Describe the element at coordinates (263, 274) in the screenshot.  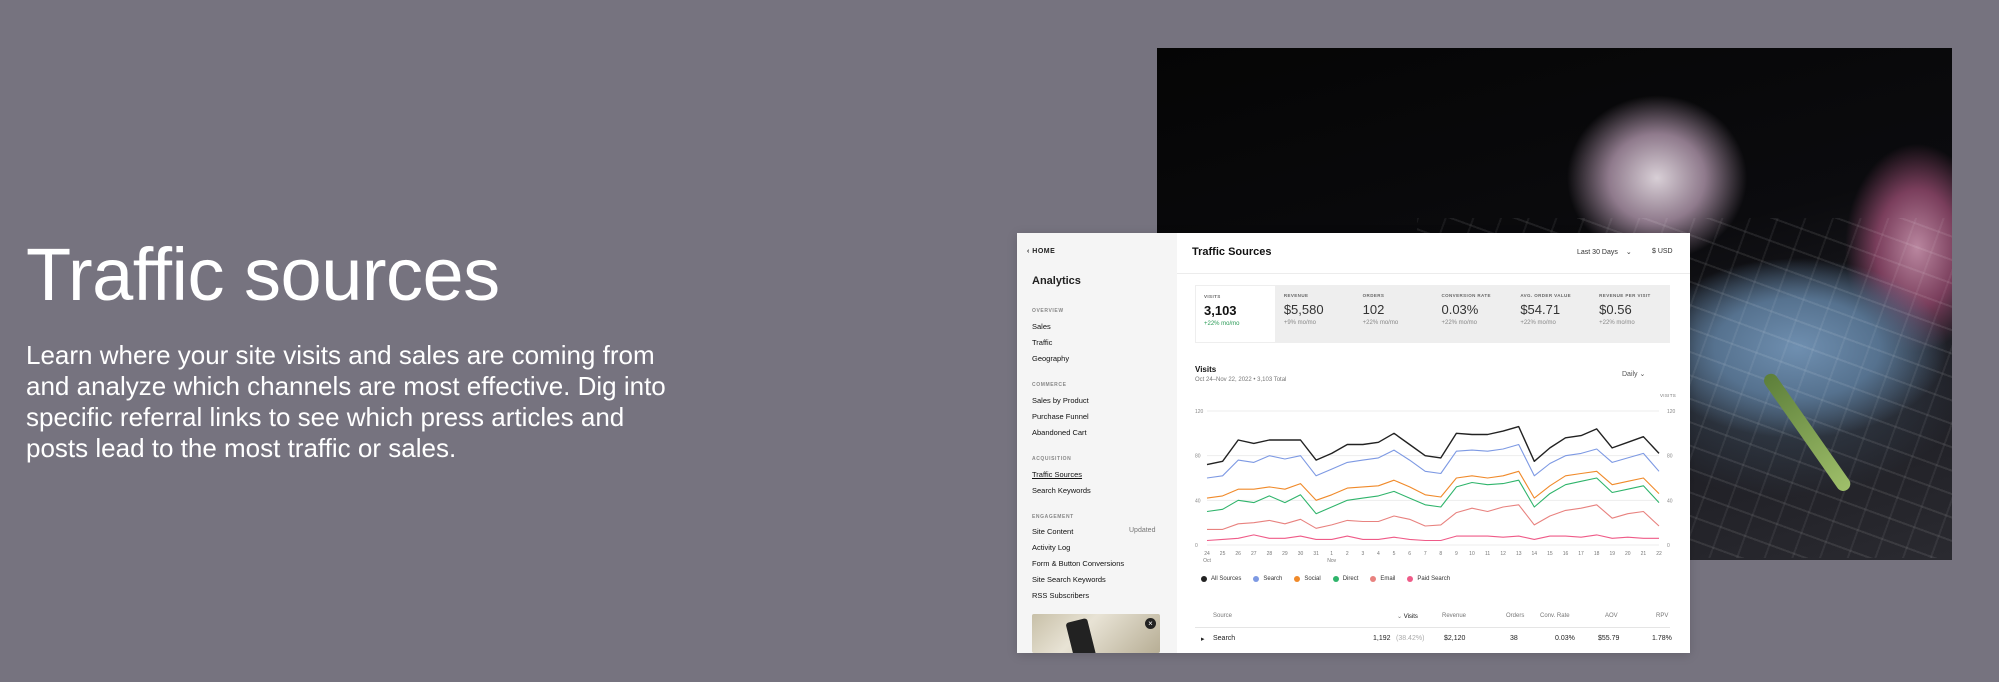
I see `hero-title: Traffic sources` at that location.